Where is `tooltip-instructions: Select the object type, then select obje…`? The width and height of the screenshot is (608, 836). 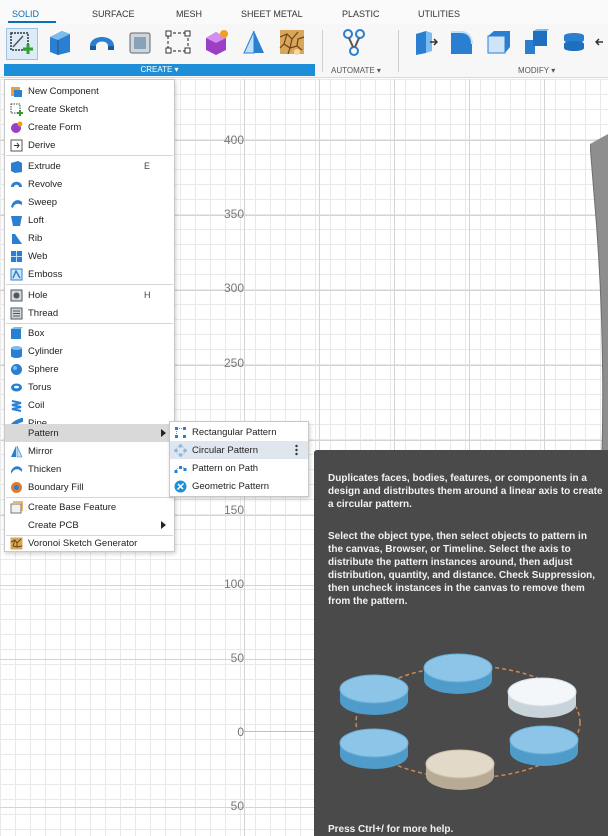 tooltip-instructions: Select the object type, then select obje… is located at coordinates (462, 569).